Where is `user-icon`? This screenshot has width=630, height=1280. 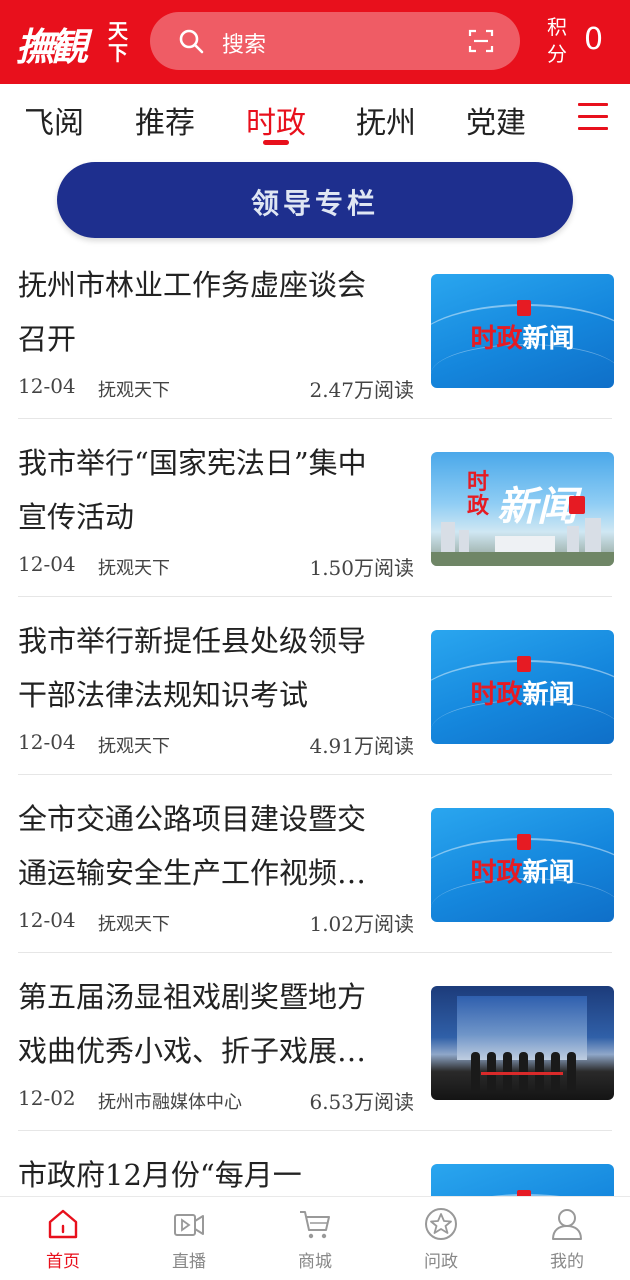
user-icon is located at coordinates (567, 1224).